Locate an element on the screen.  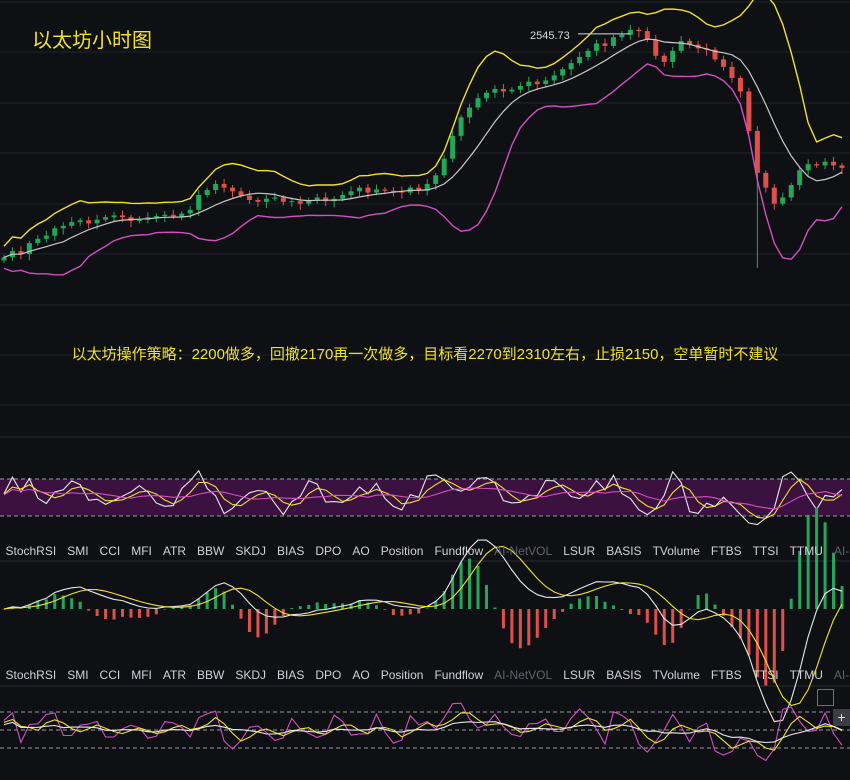
peak-price-label: 2545.73 is located at coordinates (550, 36).